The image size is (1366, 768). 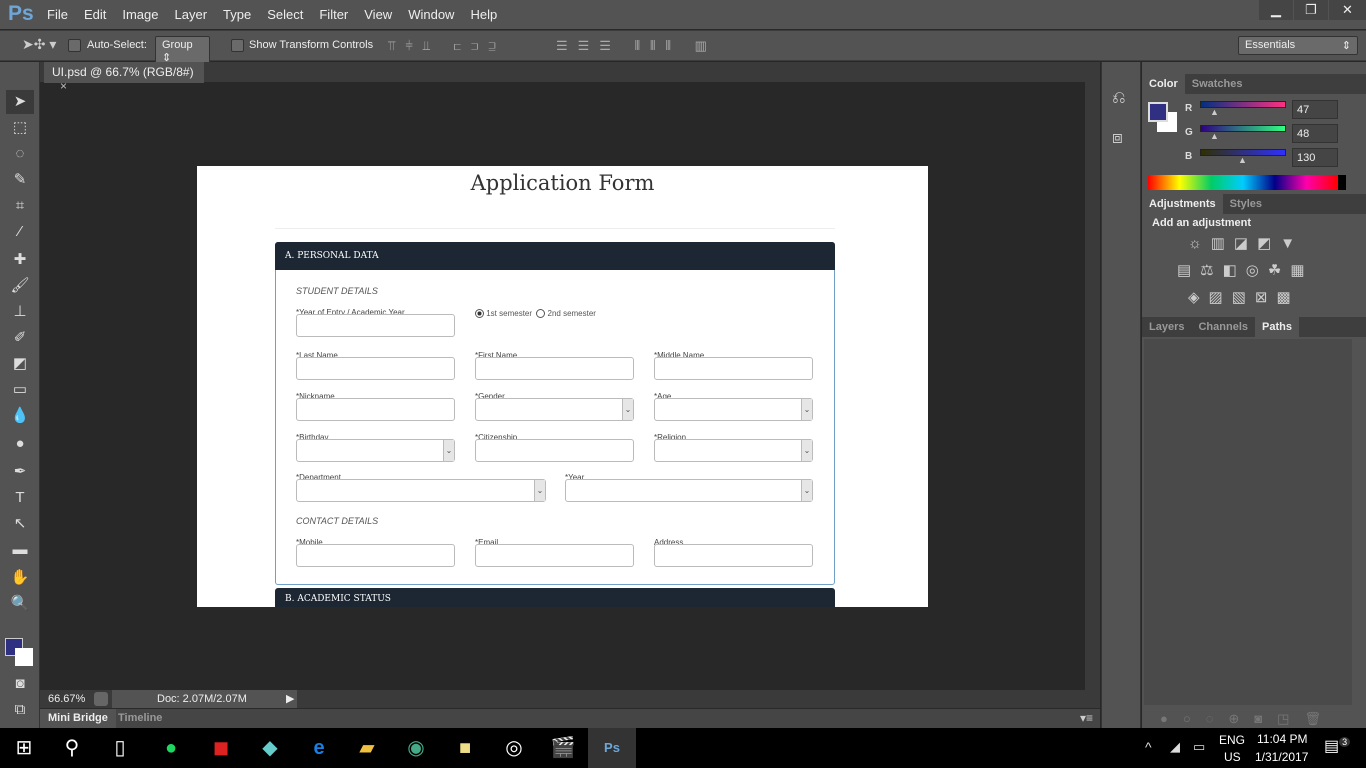 What do you see at coordinates (636, 46) in the screenshot?
I see `distribute-icons: ☰☰☰ ⫴⫴⫴ ▥` at bounding box center [636, 46].